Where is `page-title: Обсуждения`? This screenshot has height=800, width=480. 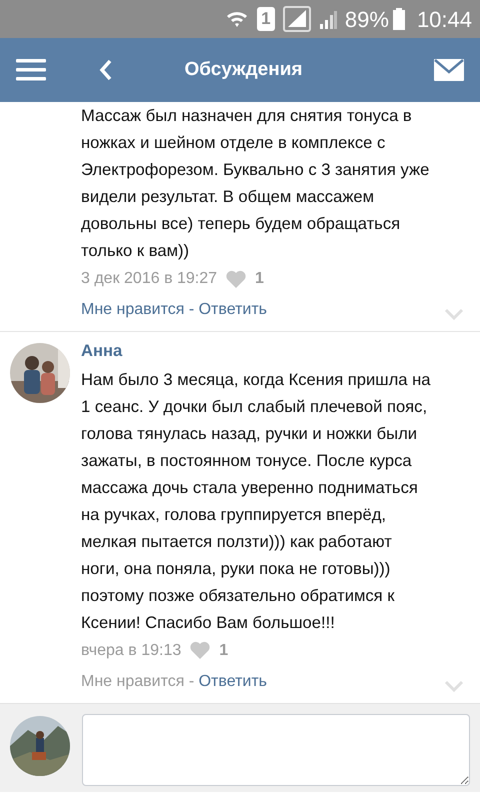
page-title: Обсуждения is located at coordinates (244, 70).